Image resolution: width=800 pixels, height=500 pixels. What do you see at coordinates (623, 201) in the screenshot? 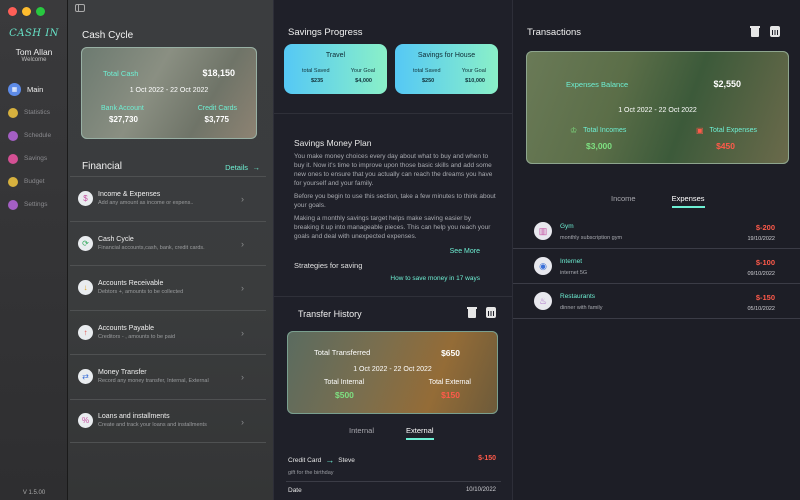
I see `tab-income: Income` at bounding box center [623, 201].